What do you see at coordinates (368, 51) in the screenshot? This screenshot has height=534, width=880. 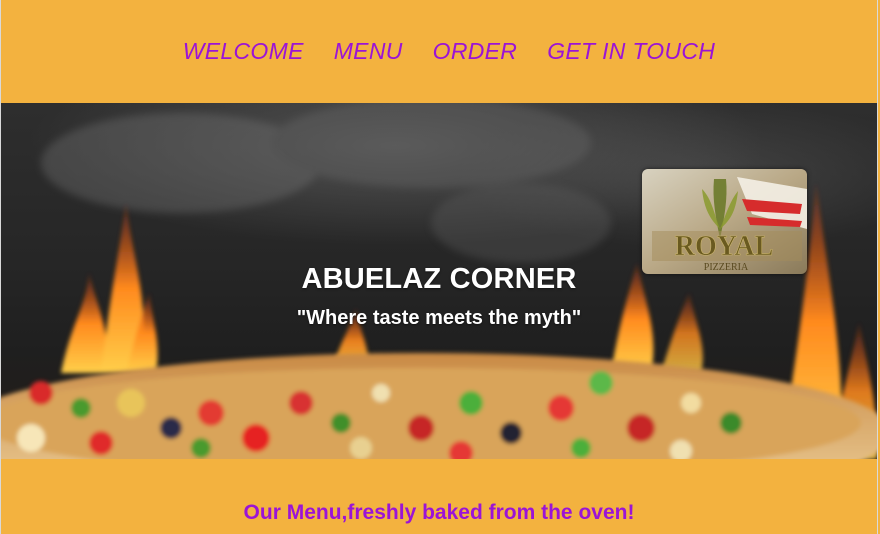 I see `nav-link-menu: MENU` at bounding box center [368, 51].